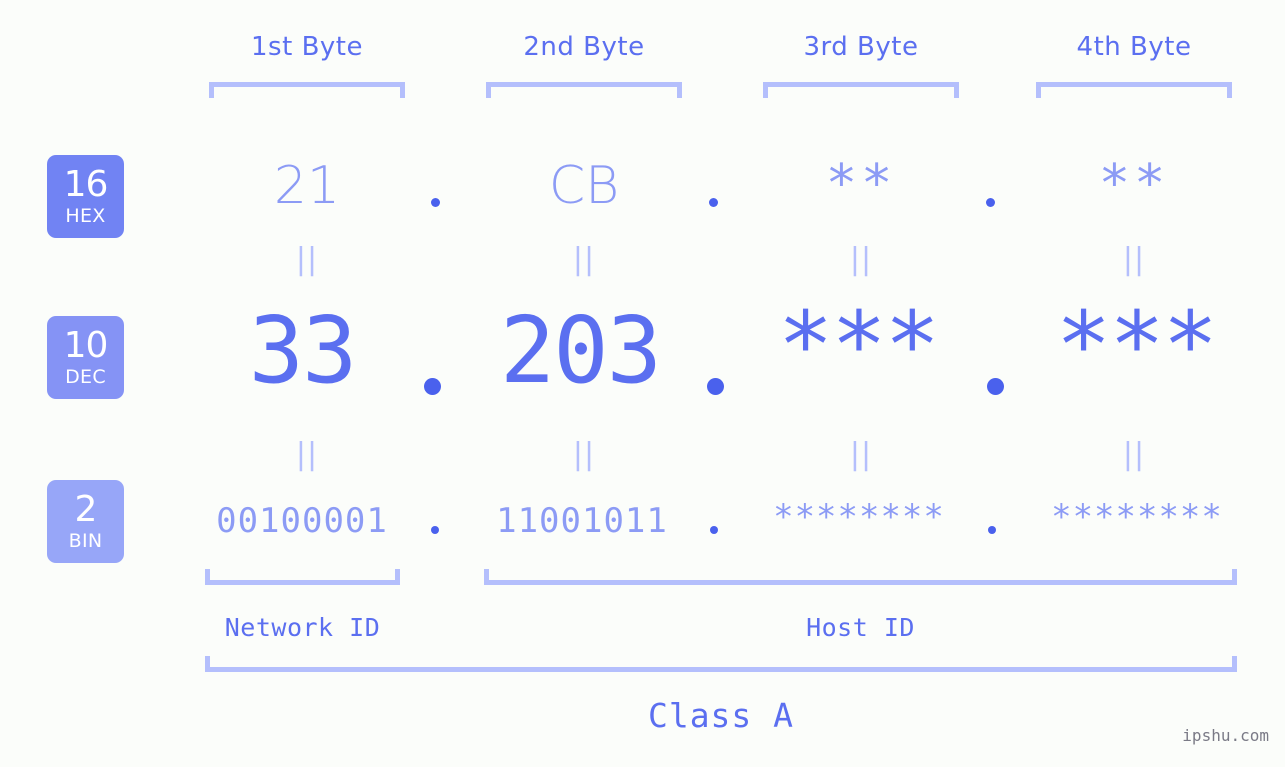 Image resolution: width=1285 pixels, height=767 pixels. Describe the element at coordinates (860, 577) in the screenshot. I see `host-id-bracket` at that location.